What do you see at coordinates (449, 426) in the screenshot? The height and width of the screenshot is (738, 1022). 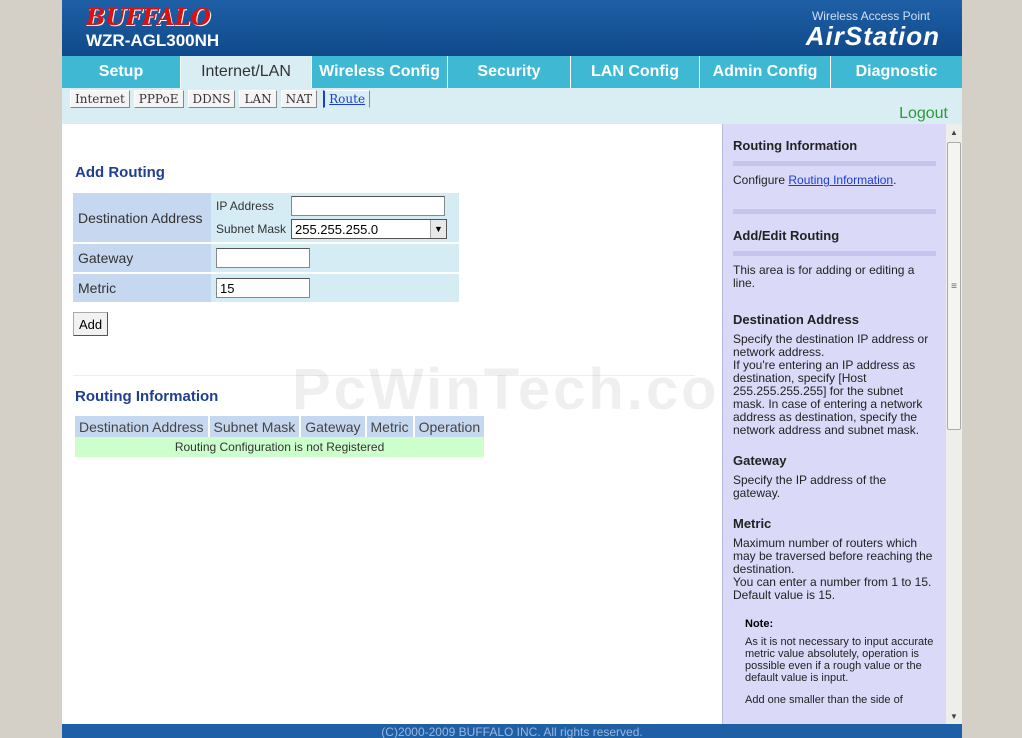 I see `column-operation: Operation` at bounding box center [449, 426].